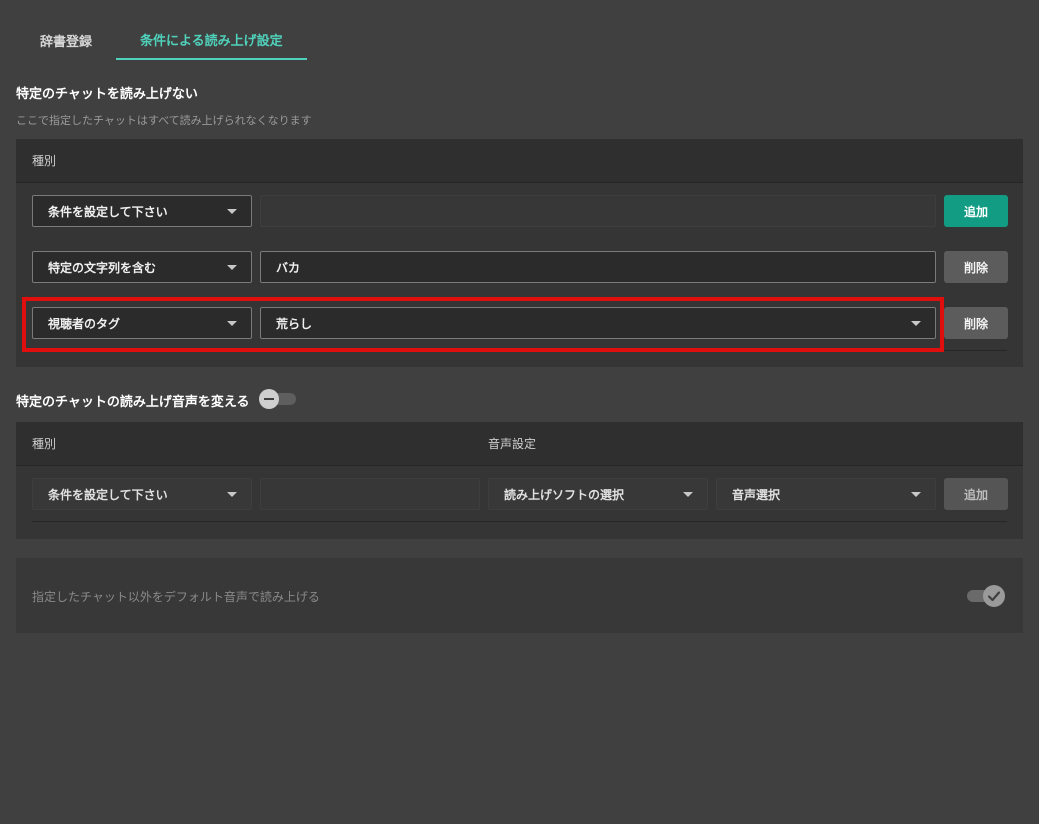 Image resolution: width=1039 pixels, height=824 pixels. What do you see at coordinates (102, 267) in the screenshot?
I see `condition-type-value: 特定の文字列を含む` at bounding box center [102, 267].